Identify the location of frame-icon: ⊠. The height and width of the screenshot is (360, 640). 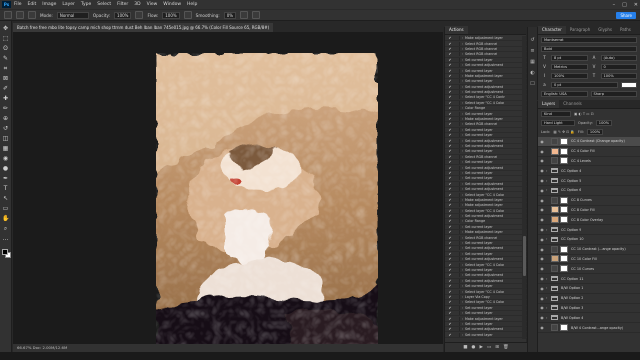
(5, 78).